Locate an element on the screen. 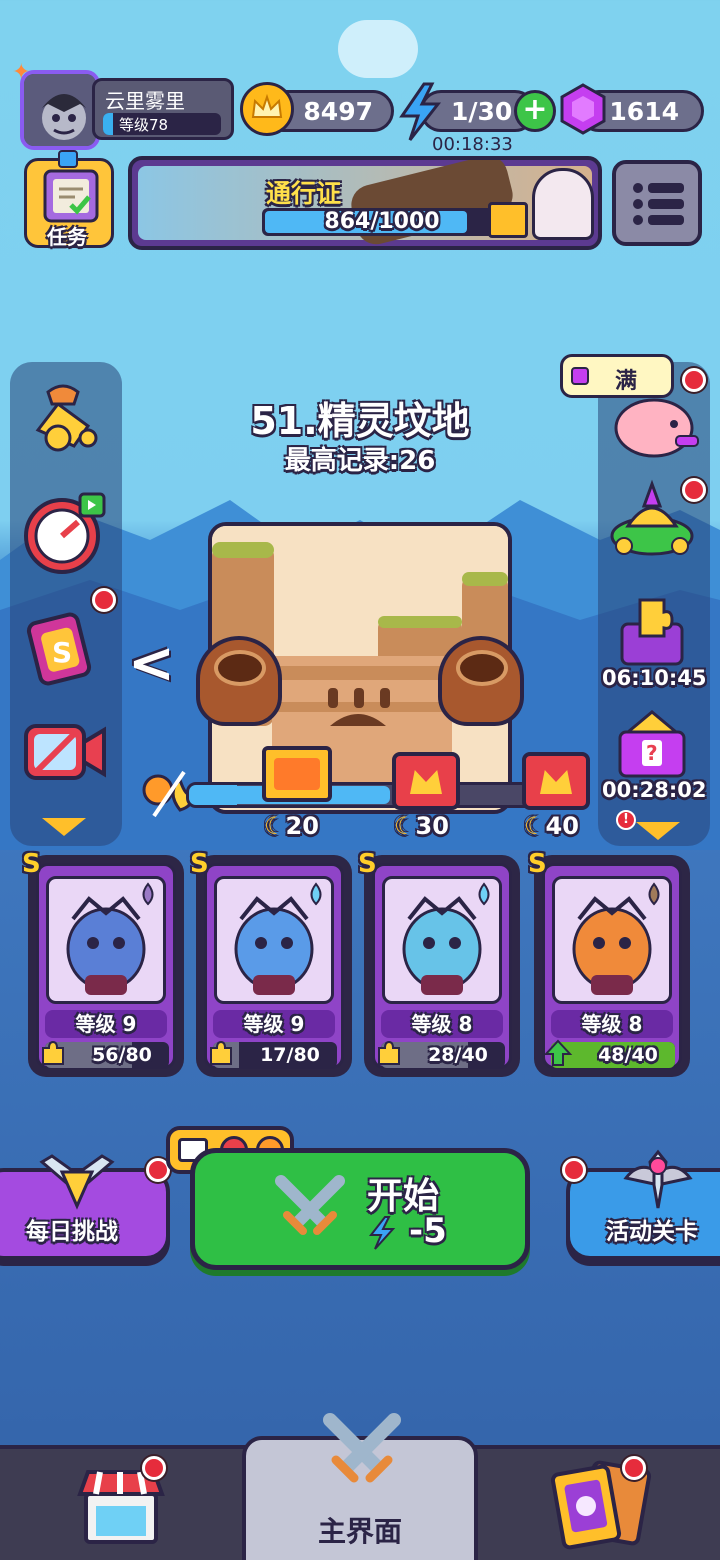 The height and width of the screenshot is (1560, 720). puzzle-icon is located at coordinates (652, 632).